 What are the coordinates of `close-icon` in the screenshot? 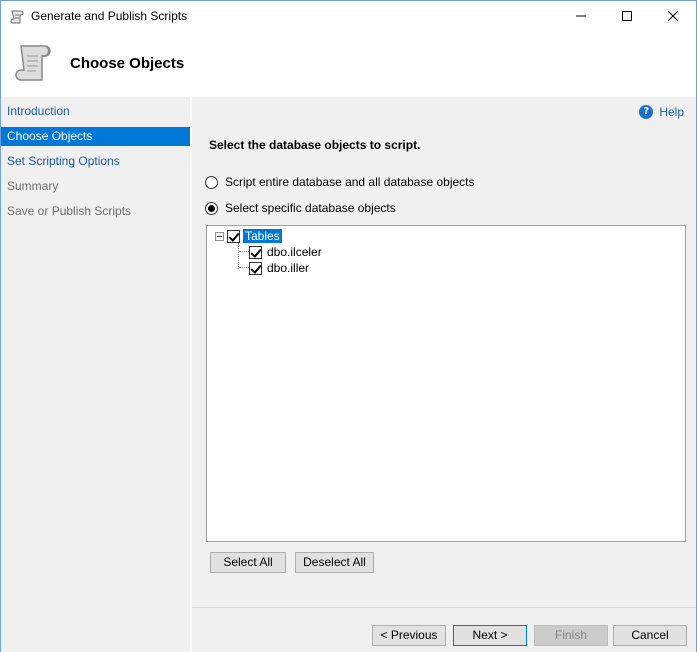 It's located at (673, 16).